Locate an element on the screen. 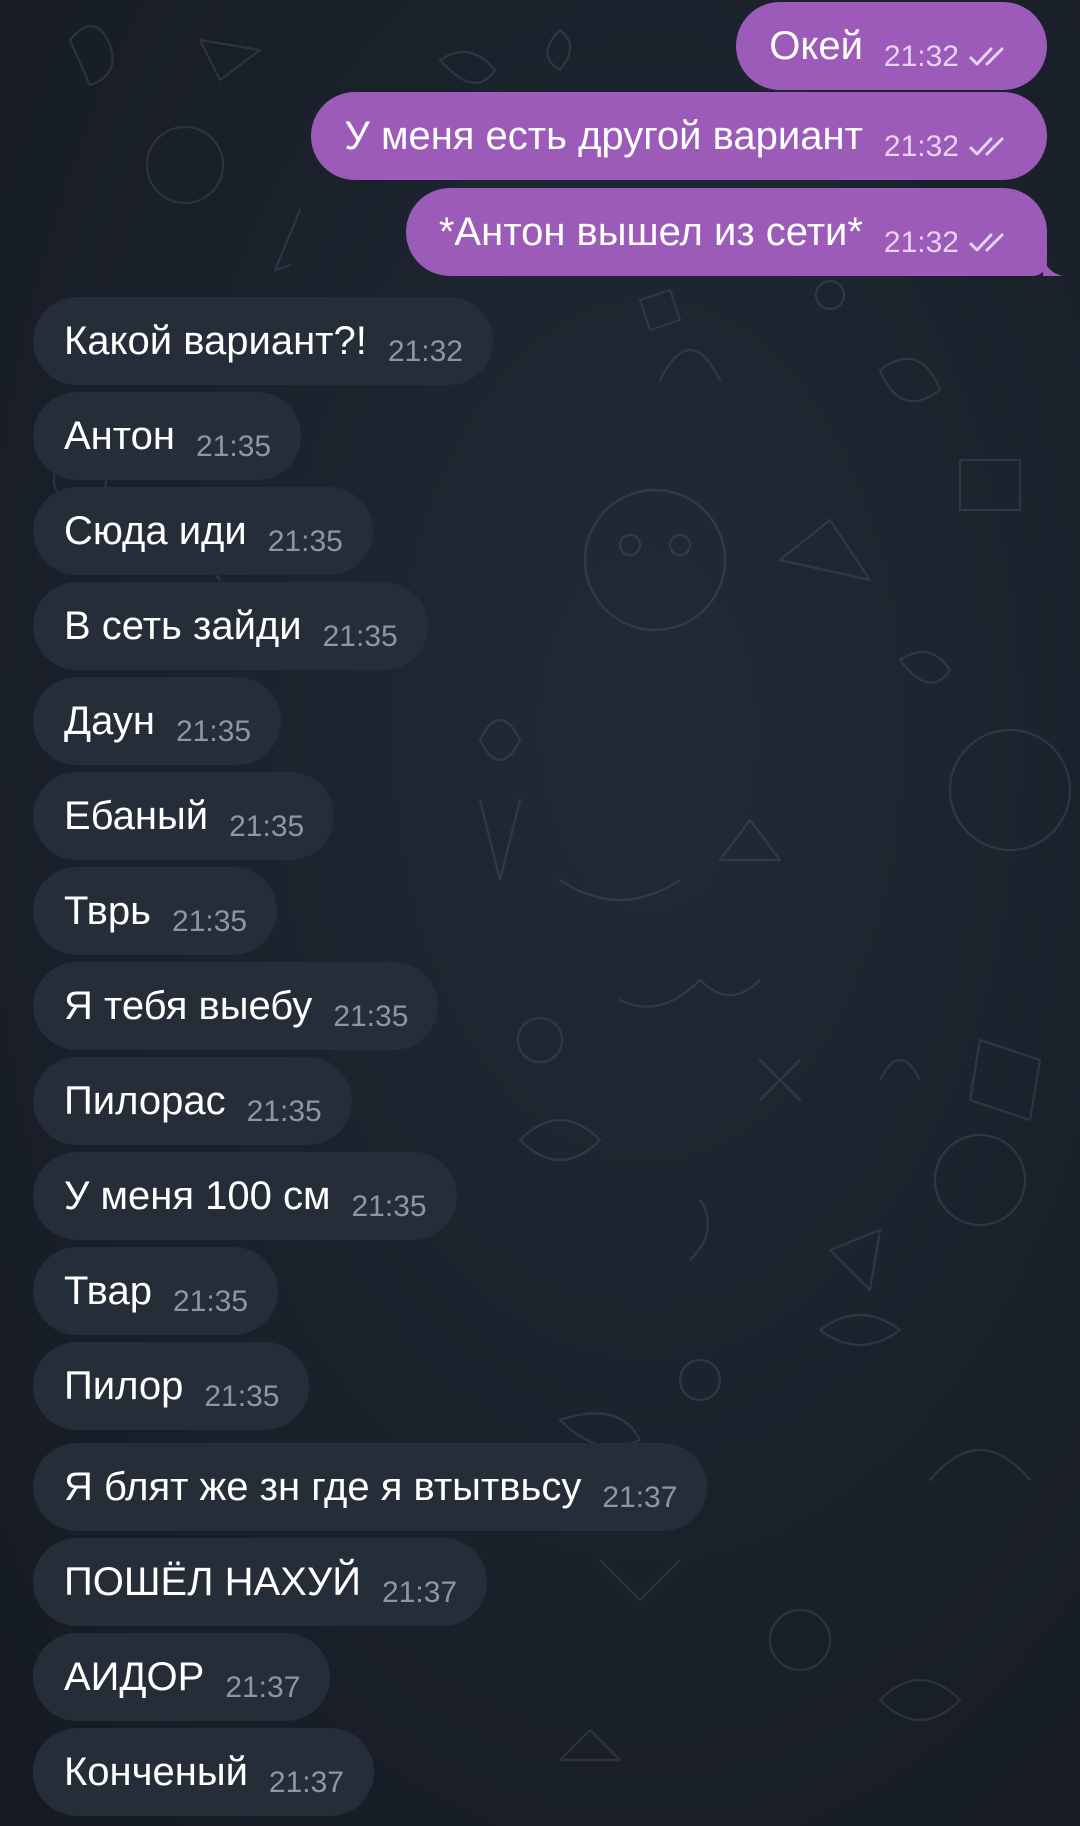  incoming-message: ПОШЁЛ НАХУЙ 21:37 is located at coordinates (260, 1582).